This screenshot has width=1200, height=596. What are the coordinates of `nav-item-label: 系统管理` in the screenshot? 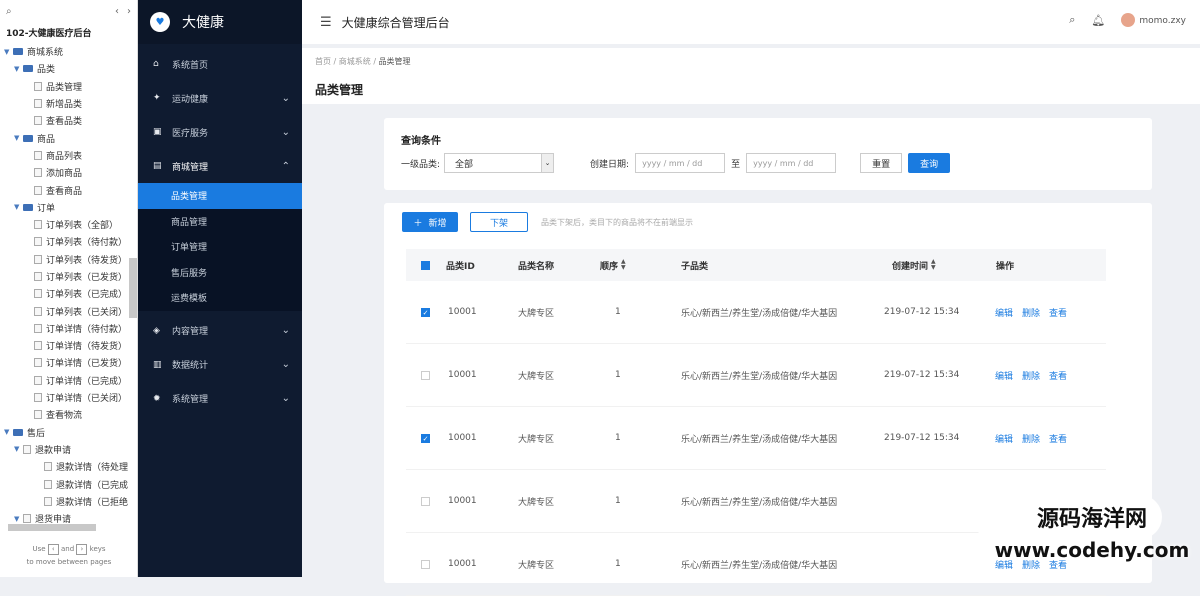 It's located at (190, 400).